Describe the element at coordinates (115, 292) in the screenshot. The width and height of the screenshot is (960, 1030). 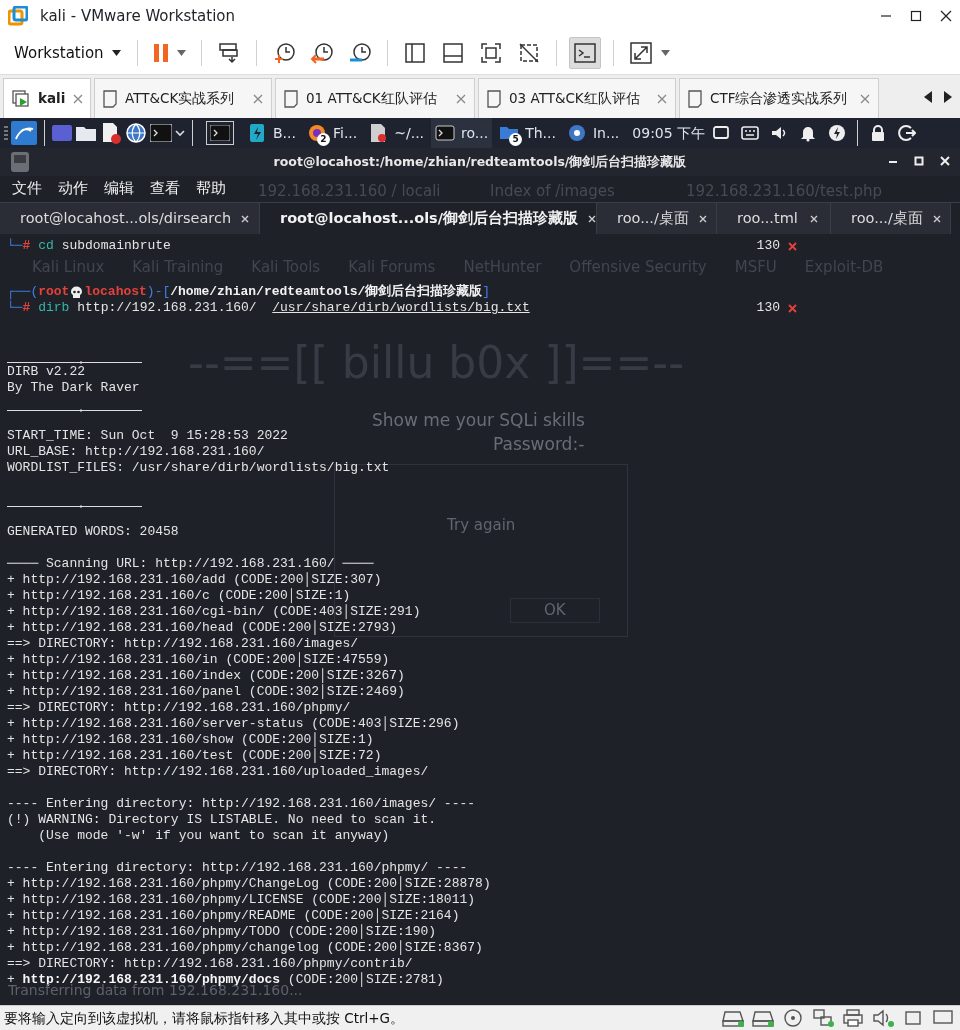
I see `prompt-host: locahost` at that location.